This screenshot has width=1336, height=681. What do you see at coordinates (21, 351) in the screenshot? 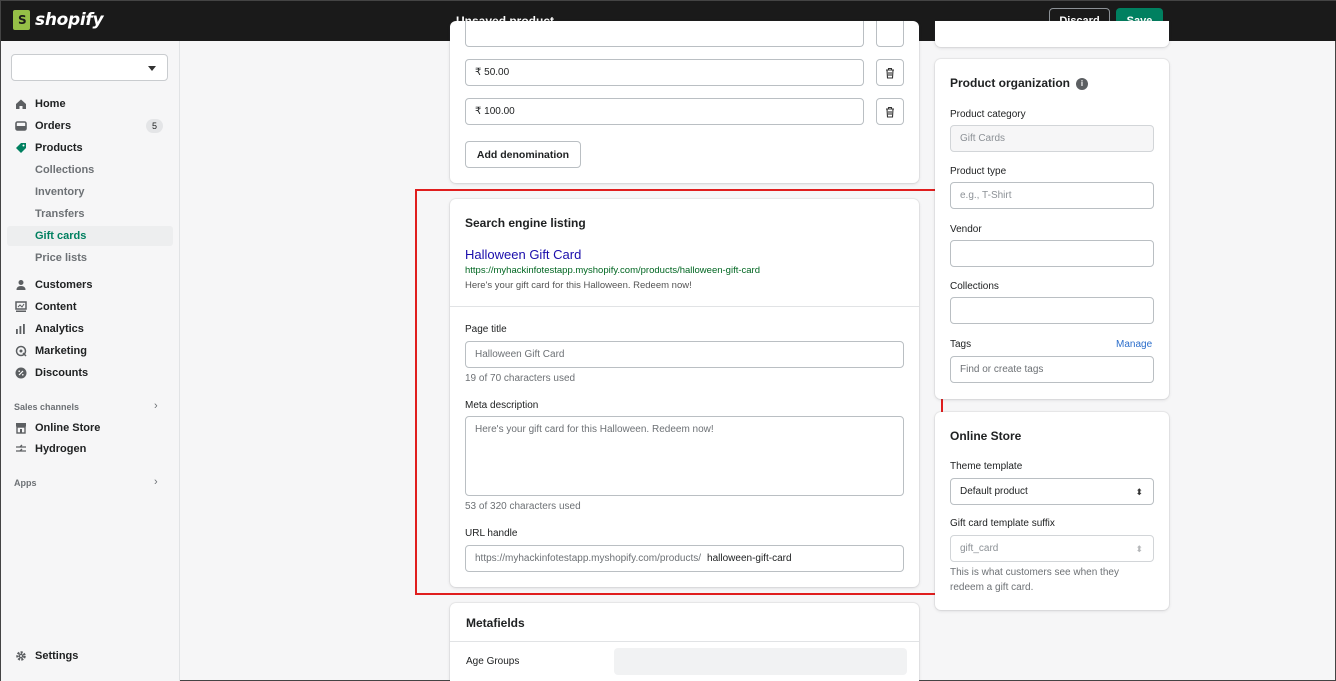
I see `marketing-icon` at bounding box center [21, 351].